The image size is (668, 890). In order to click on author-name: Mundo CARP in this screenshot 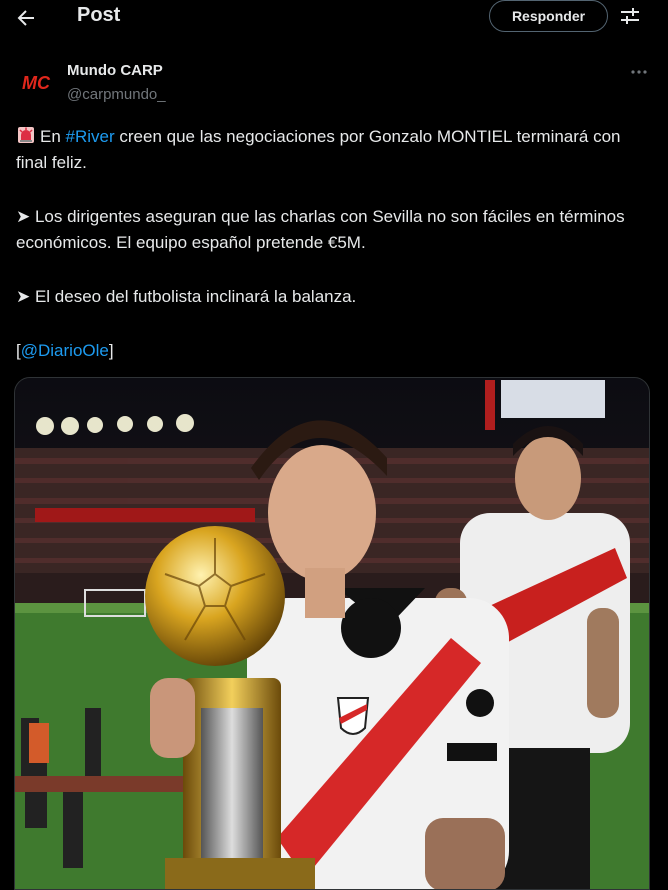, I will do `click(115, 70)`.